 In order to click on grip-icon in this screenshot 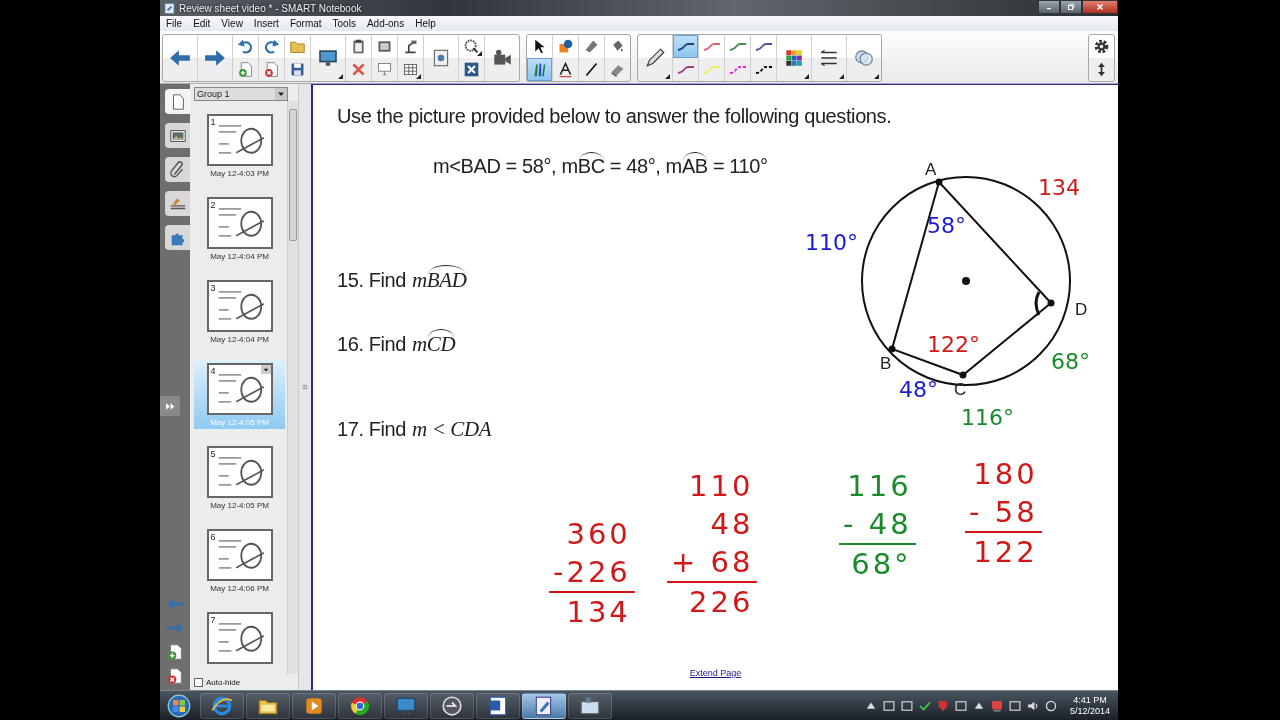, I will do `click(305, 387)`.